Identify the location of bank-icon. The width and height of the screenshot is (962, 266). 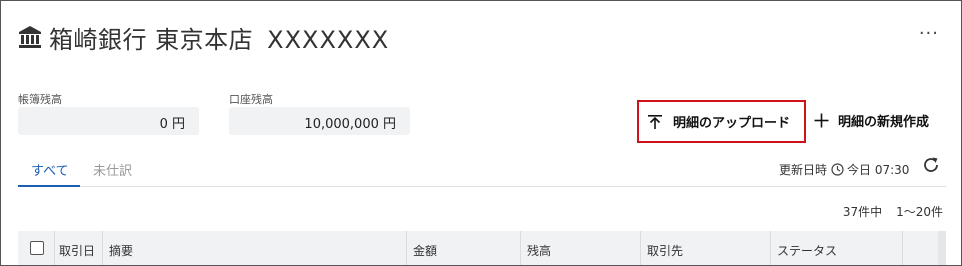
(30, 37).